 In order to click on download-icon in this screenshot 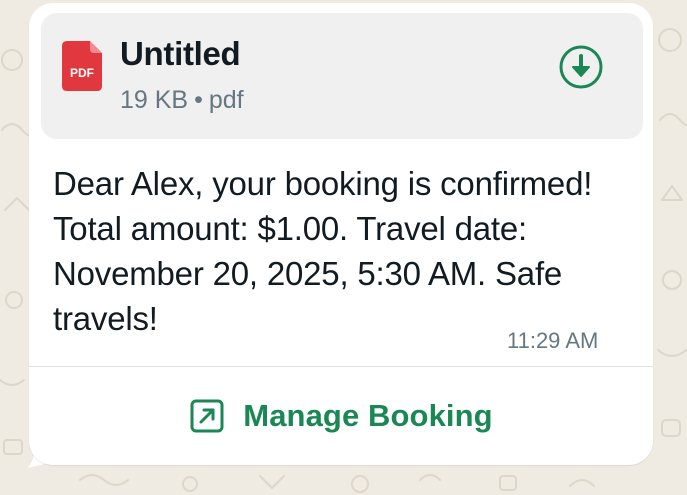, I will do `click(581, 67)`.